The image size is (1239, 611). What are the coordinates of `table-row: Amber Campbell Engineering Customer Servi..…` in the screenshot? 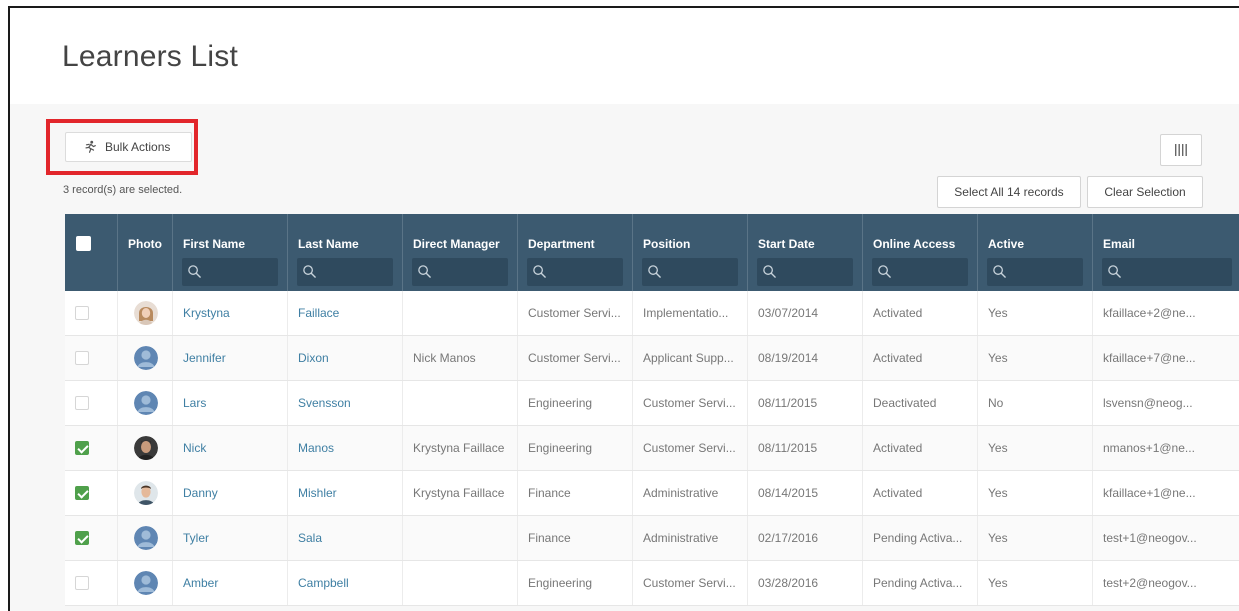 It's located at (652, 583).